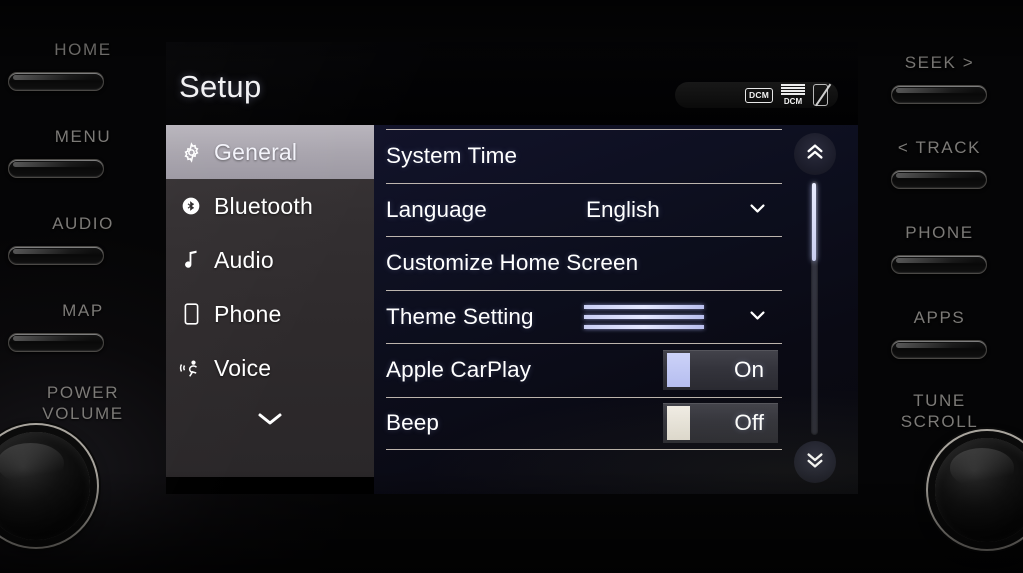 The height and width of the screenshot is (573, 1023). What do you see at coordinates (720, 370) in the screenshot?
I see `apple-carplay-toggle: On` at bounding box center [720, 370].